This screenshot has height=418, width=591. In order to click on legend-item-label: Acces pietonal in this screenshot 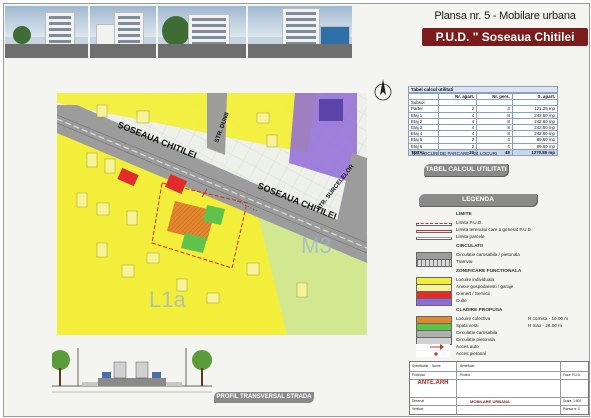, I will do `click(471, 353)`.